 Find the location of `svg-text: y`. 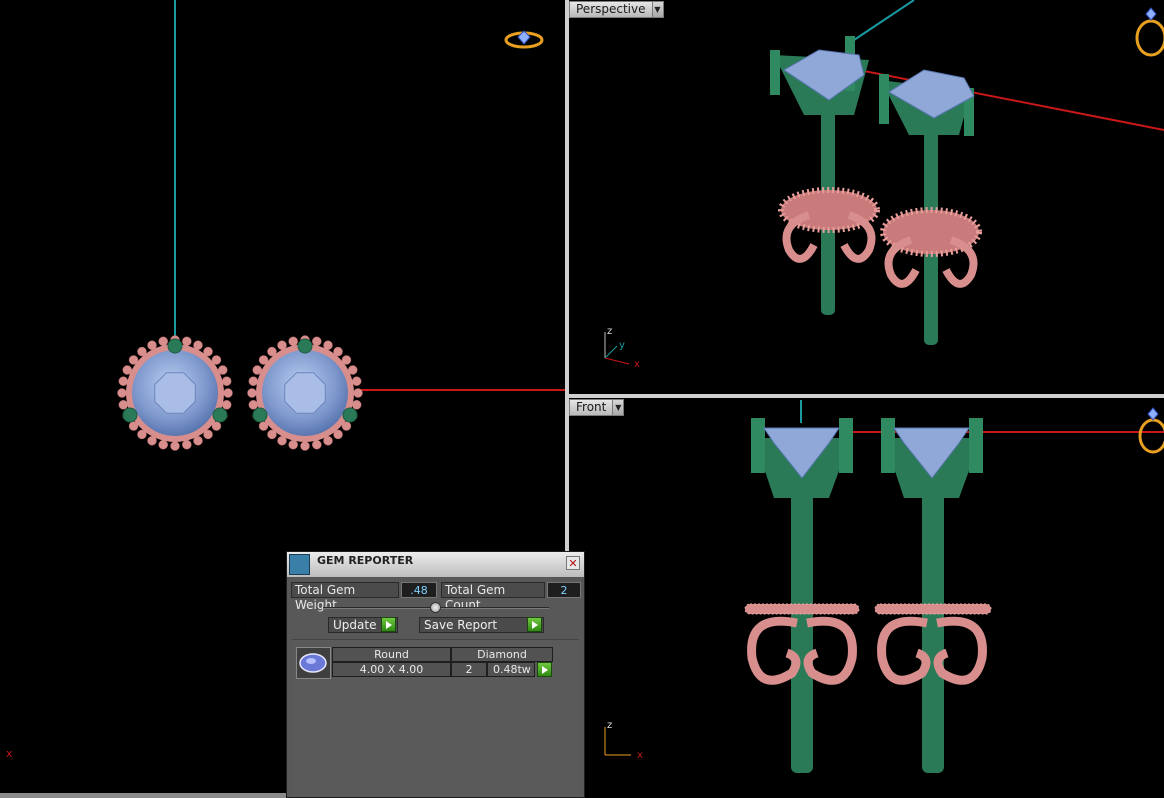

svg-text: y is located at coordinates (622, 345).